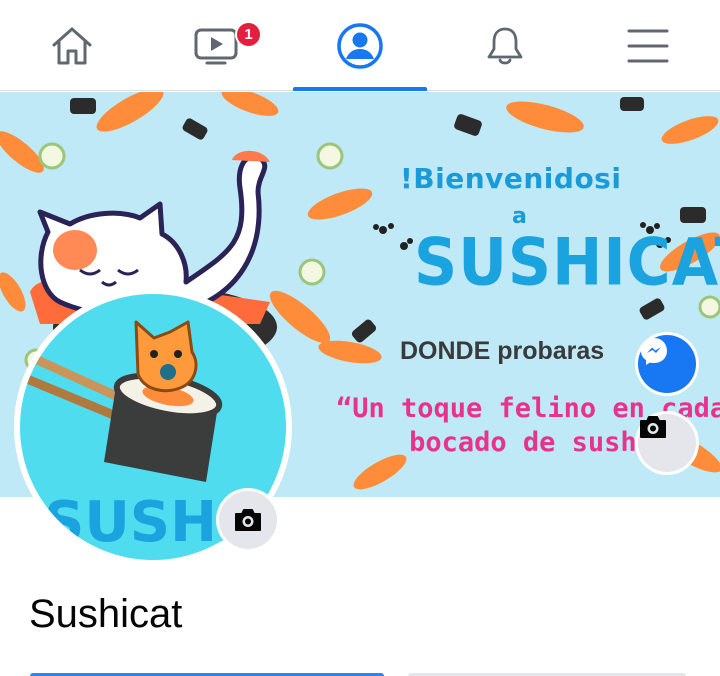 This screenshot has width=720, height=676. I want to click on avatar-camera-button, so click(248, 520).